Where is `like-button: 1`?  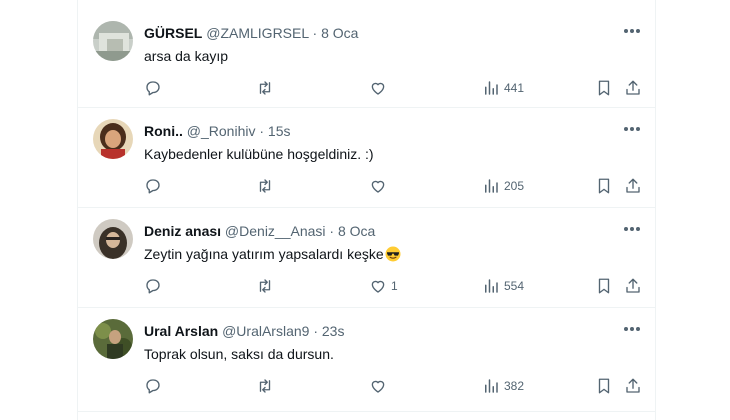 like-button: 1 is located at coordinates (383, 286).